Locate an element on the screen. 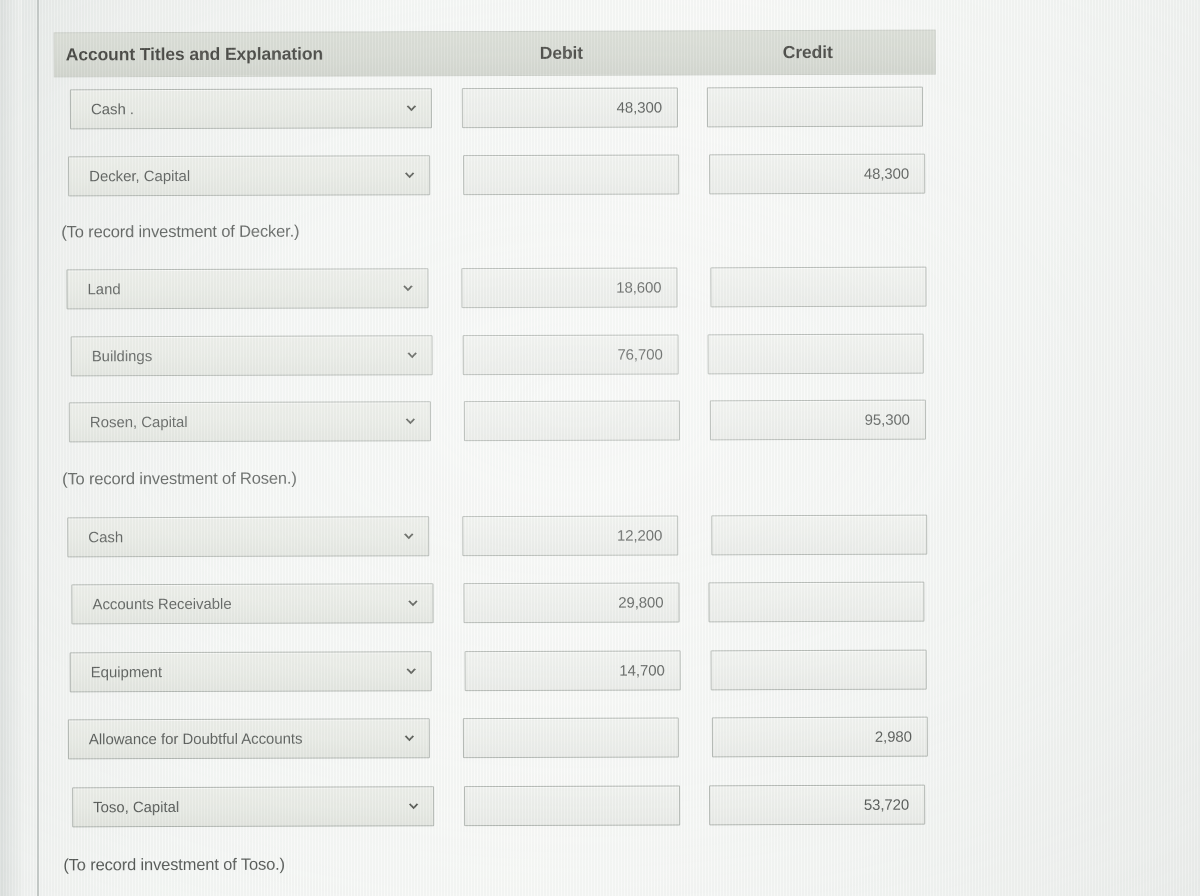  debit-input: 12,200 is located at coordinates (570, 536).